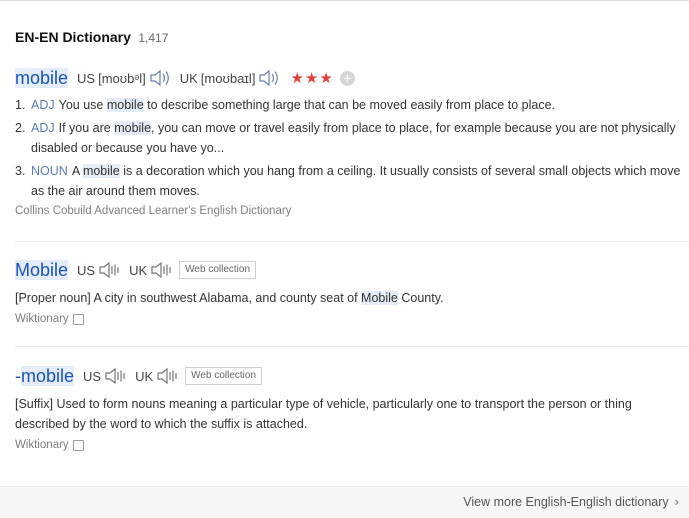 Image resolution: width=689 pixels, height=518 pixels. I want to click on sense-text: If you are, so click(86, 128).